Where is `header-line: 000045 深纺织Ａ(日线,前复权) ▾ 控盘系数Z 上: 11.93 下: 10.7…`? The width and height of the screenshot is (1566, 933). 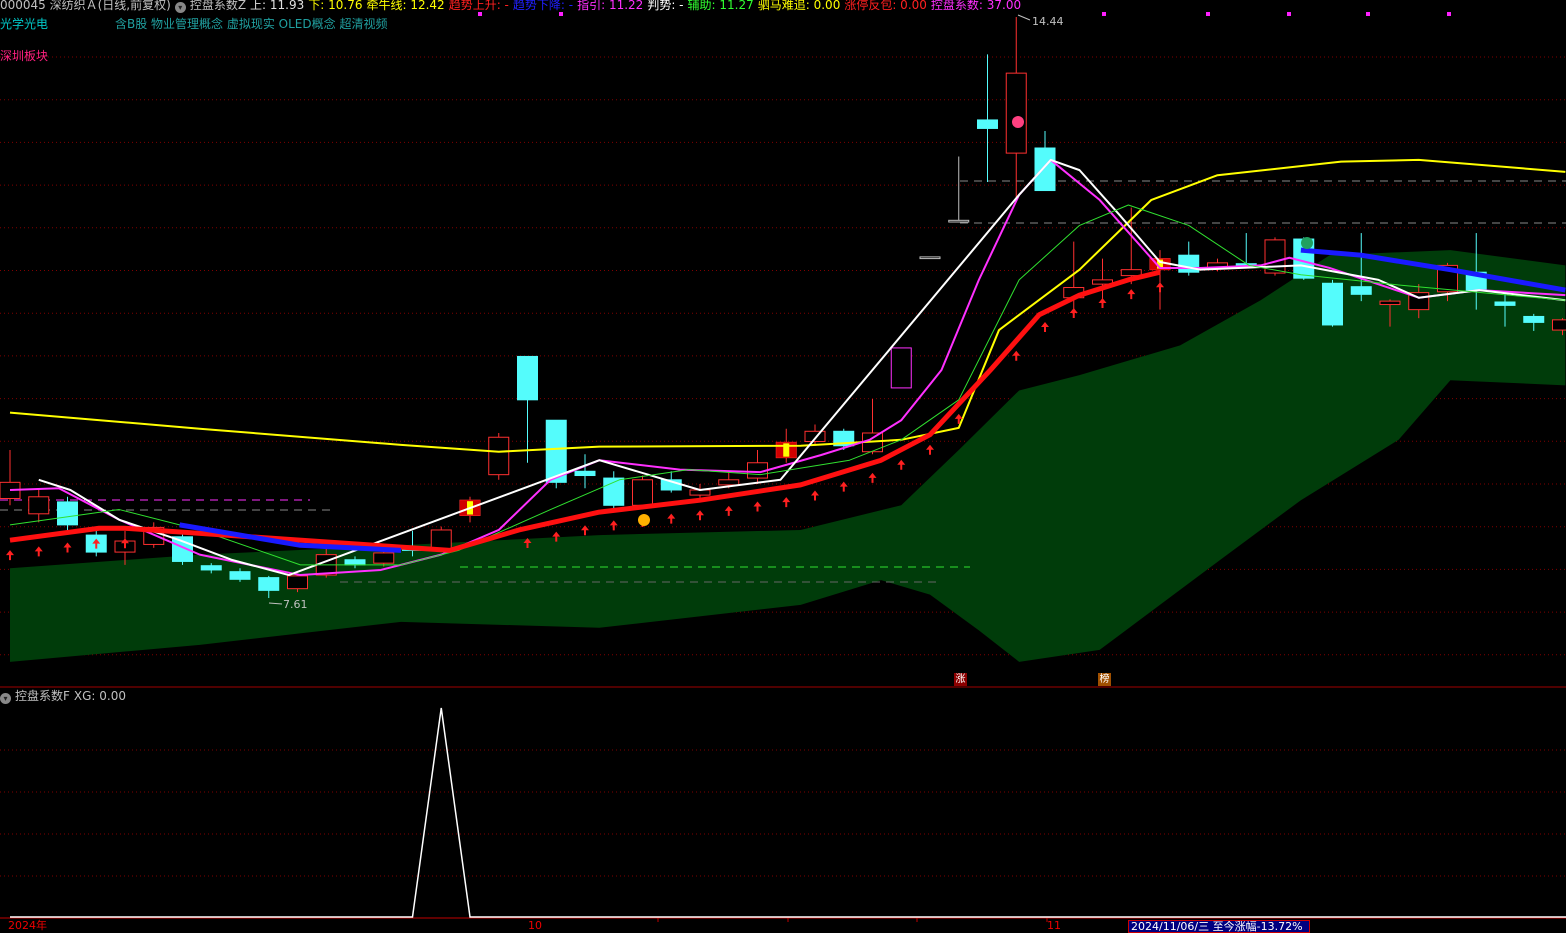
header-line: 000045 深纺织Ａ(日线,前复权) ▾ 控盘系数Z 上: 11.93 下: 10.7… is located at coordinates (514, 6).